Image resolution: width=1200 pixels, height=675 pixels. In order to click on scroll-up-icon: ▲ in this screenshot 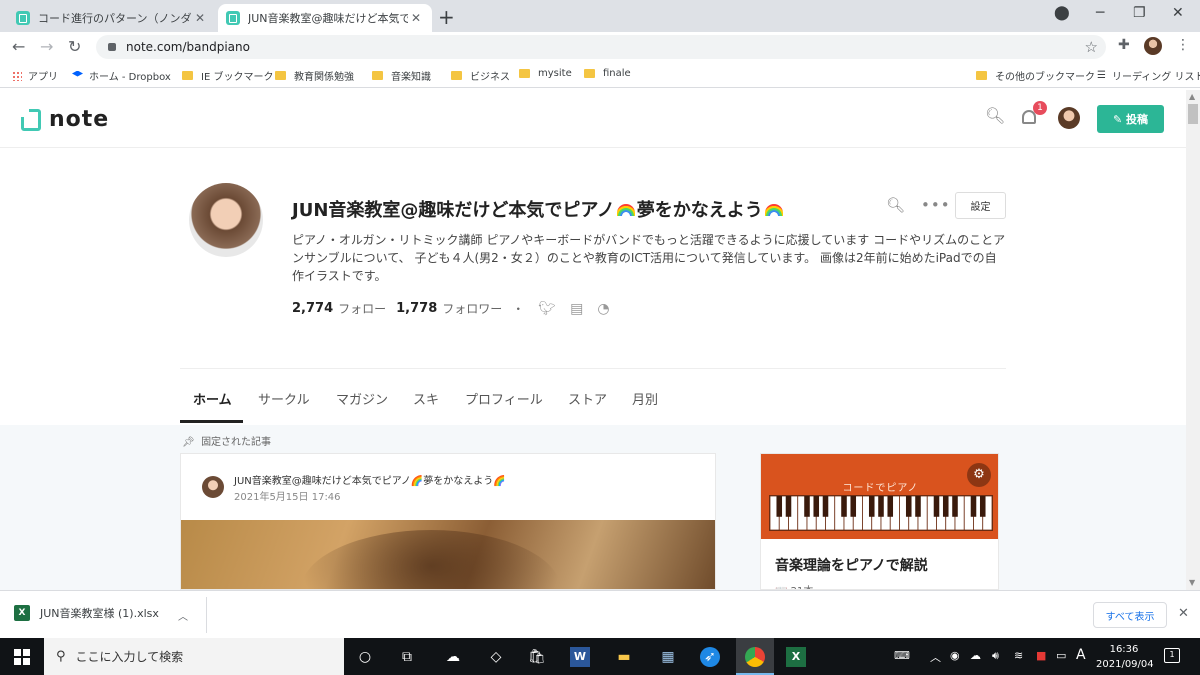, I will do `click(1192, 96)`.